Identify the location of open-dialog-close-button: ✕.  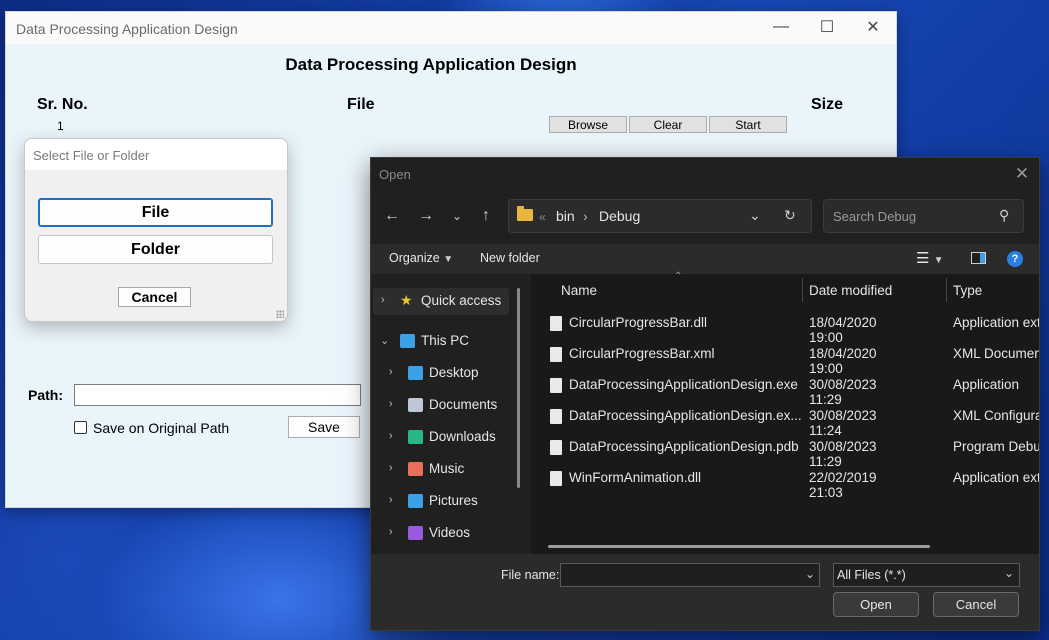
(1022, 174).